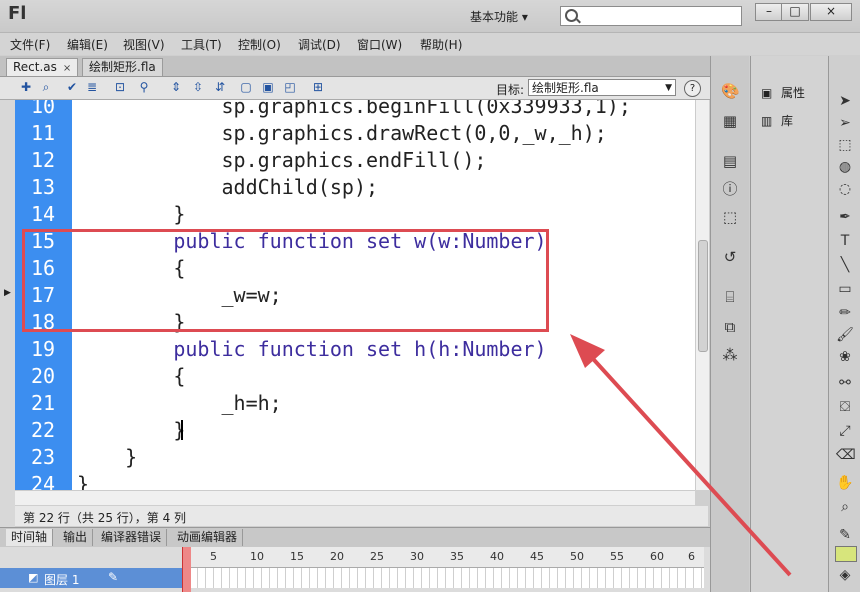  What do you see at coordinates (687, 462) in the screenshot?
I see `arrow-shaft` at bounding box center [687, 462].